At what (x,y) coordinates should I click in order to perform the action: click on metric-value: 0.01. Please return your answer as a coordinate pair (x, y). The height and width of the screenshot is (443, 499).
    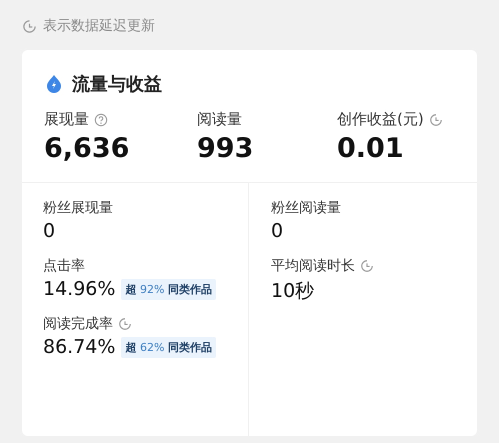
    Looking at the image, I should click on (371, 148).